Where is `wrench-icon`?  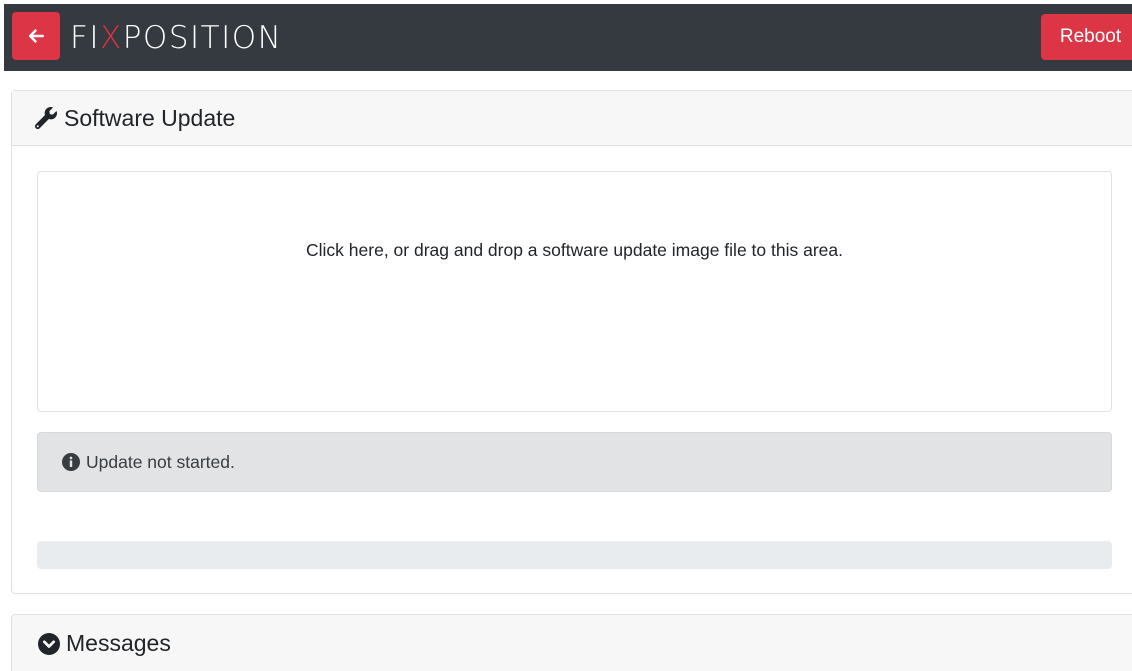
wrench-icon is located at coordinates (46, 118).